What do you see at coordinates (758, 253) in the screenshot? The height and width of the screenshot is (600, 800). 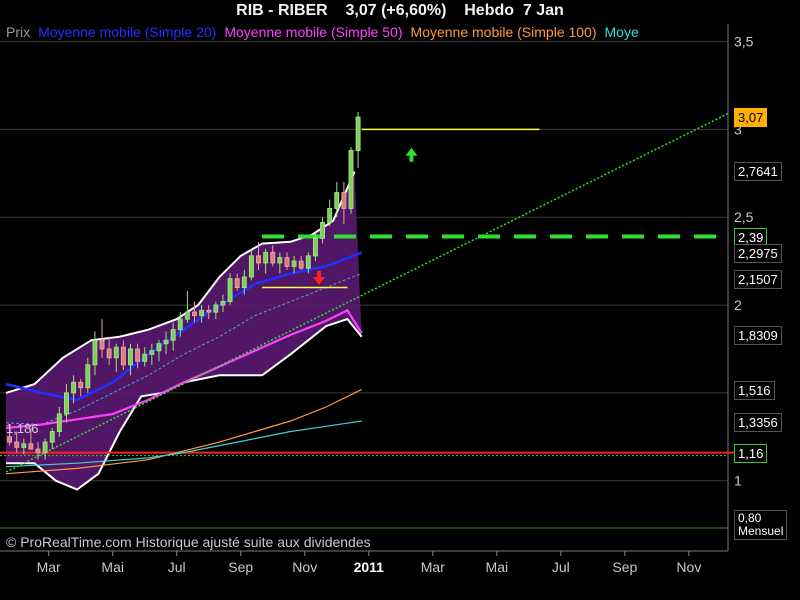 I see `price-tag: 2,2975` at bounding box center [758, 253].